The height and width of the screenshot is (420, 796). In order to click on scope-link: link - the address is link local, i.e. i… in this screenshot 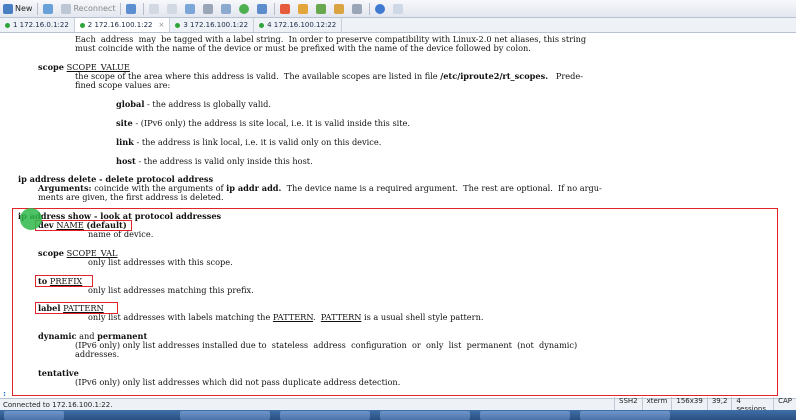, I will do `click(248, 142)`.